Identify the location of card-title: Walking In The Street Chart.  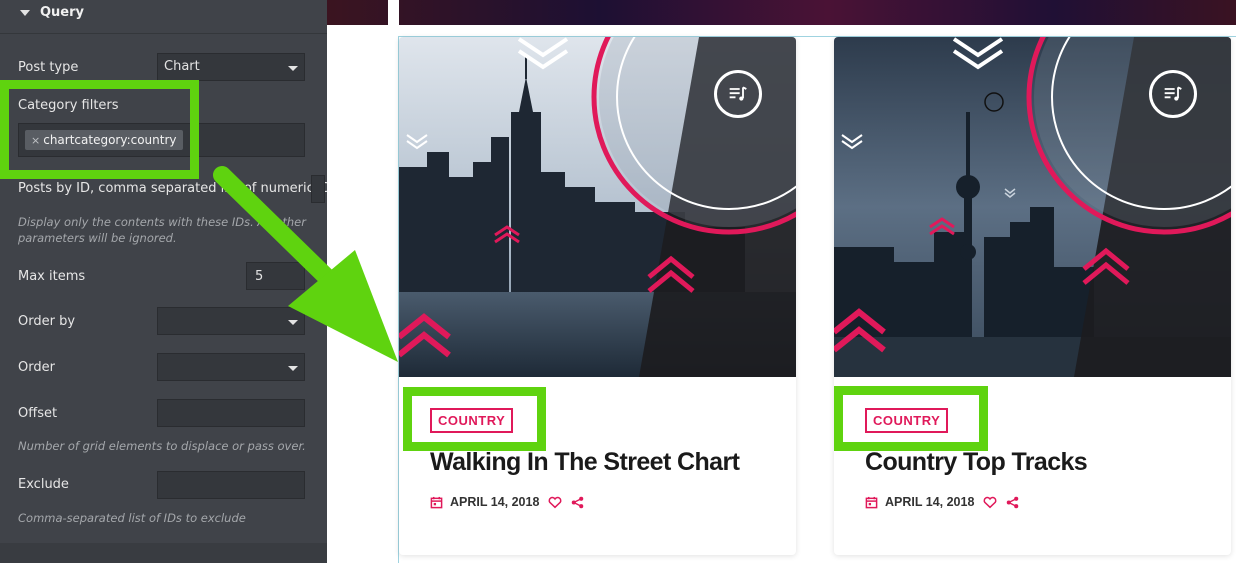
(585, 462).